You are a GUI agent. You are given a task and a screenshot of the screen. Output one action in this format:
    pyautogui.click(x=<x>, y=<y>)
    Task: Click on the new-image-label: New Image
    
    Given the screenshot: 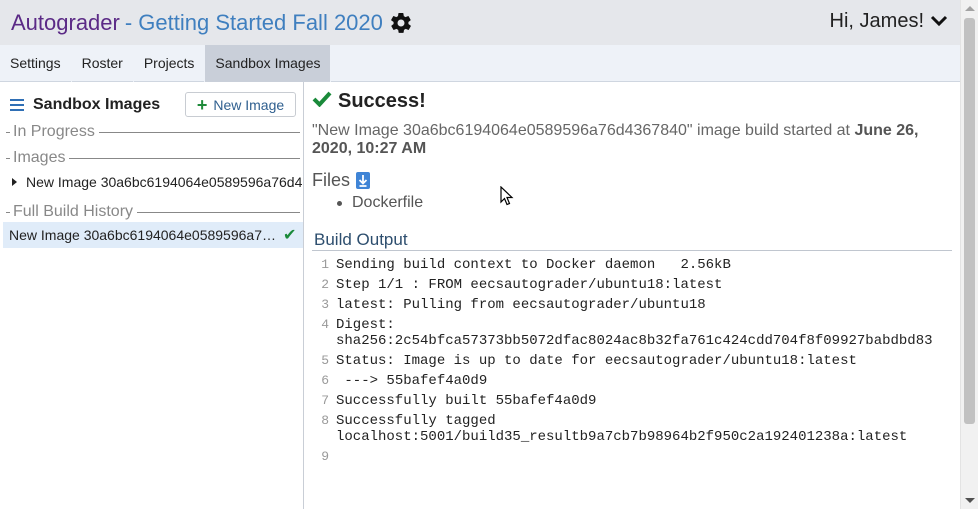 What is the action you would take?
    pyautogui.click(x=249, y=104)
    